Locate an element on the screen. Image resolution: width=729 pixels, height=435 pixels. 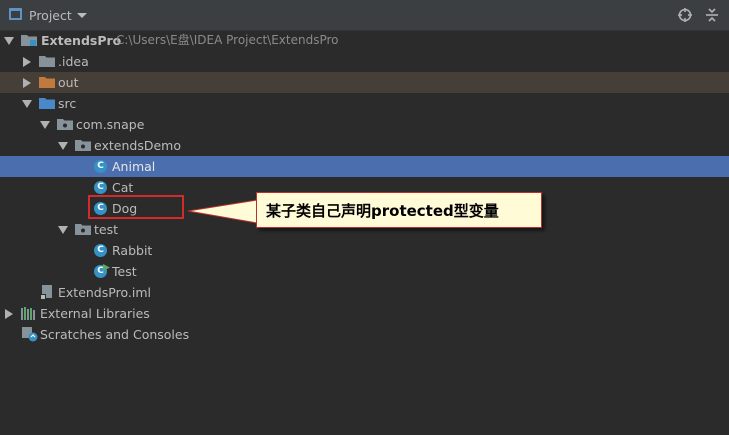
annotation-callout: 某子类自己声明protected型变量 is located at coordinates (399, 210).